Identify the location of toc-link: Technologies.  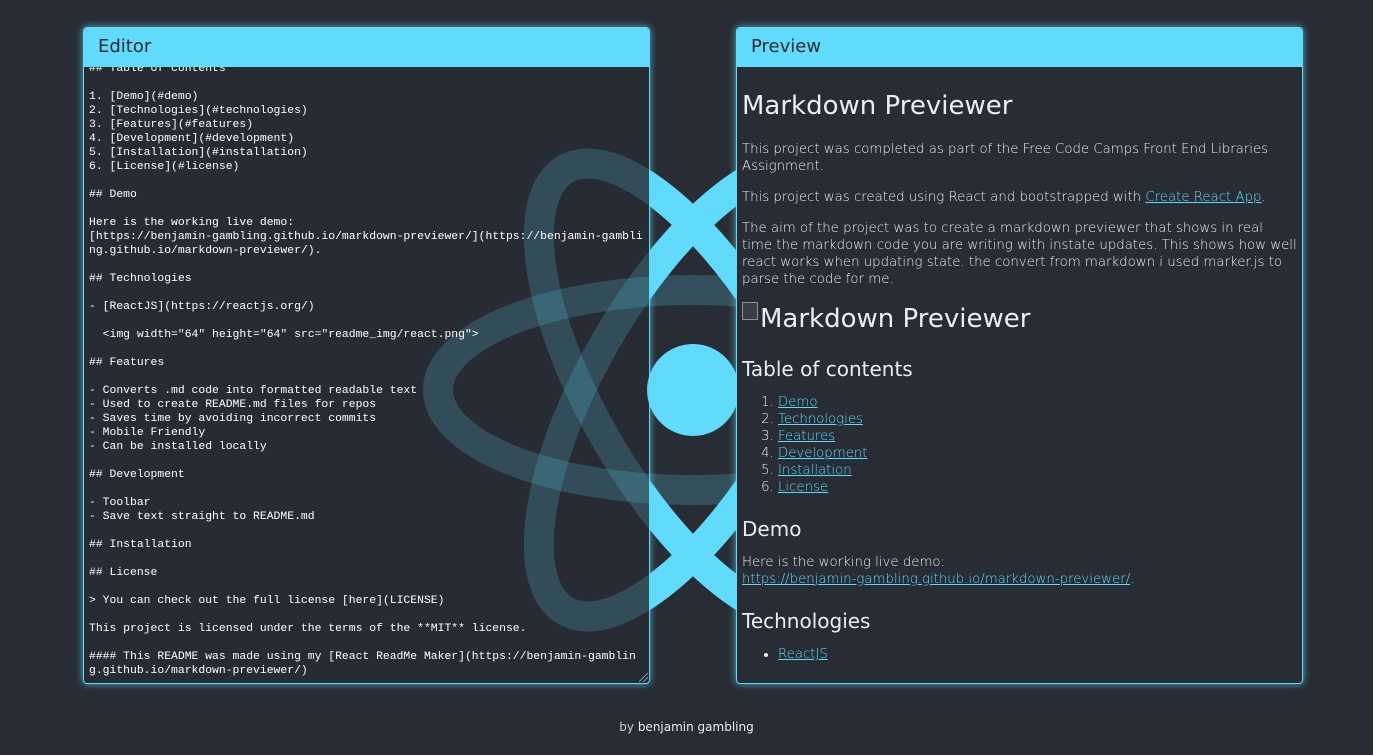
(820, 419).